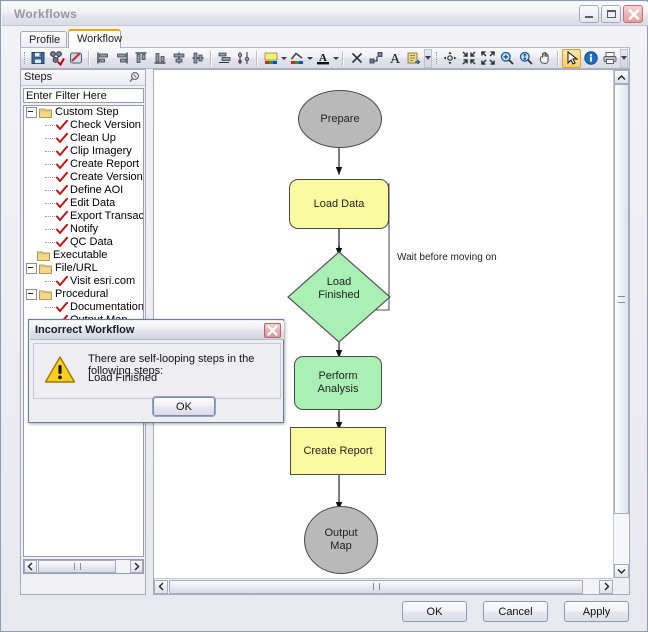 This screenshot has height=632, width=648. I want to click on dialog-close-button, so click(272, 330).